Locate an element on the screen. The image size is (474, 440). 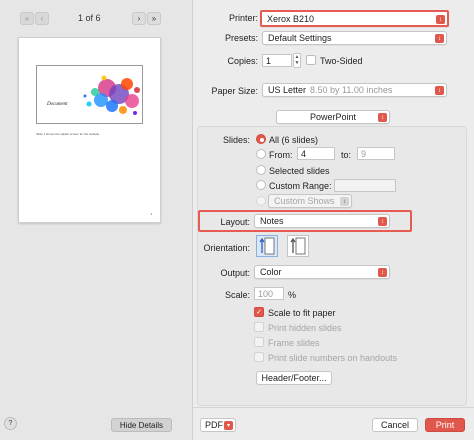
layout-popup: Notes ↕ is located at coordinates (322, 221).